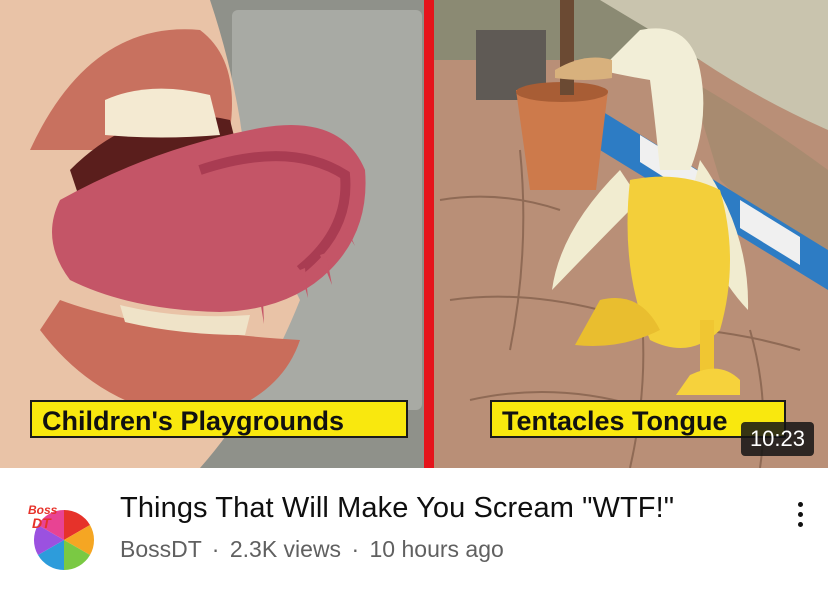  I want to click on divider, so click(429, 234).